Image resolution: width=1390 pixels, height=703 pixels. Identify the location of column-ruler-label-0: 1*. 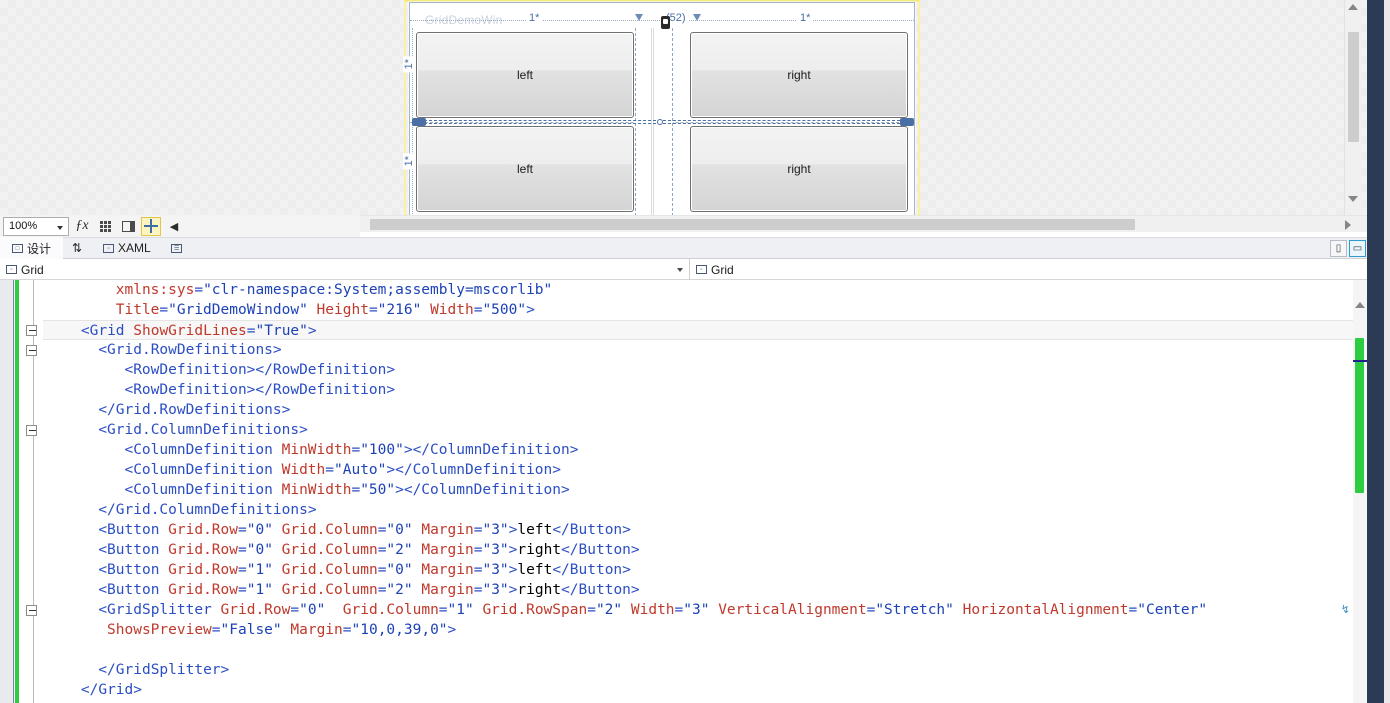
(534, 18).